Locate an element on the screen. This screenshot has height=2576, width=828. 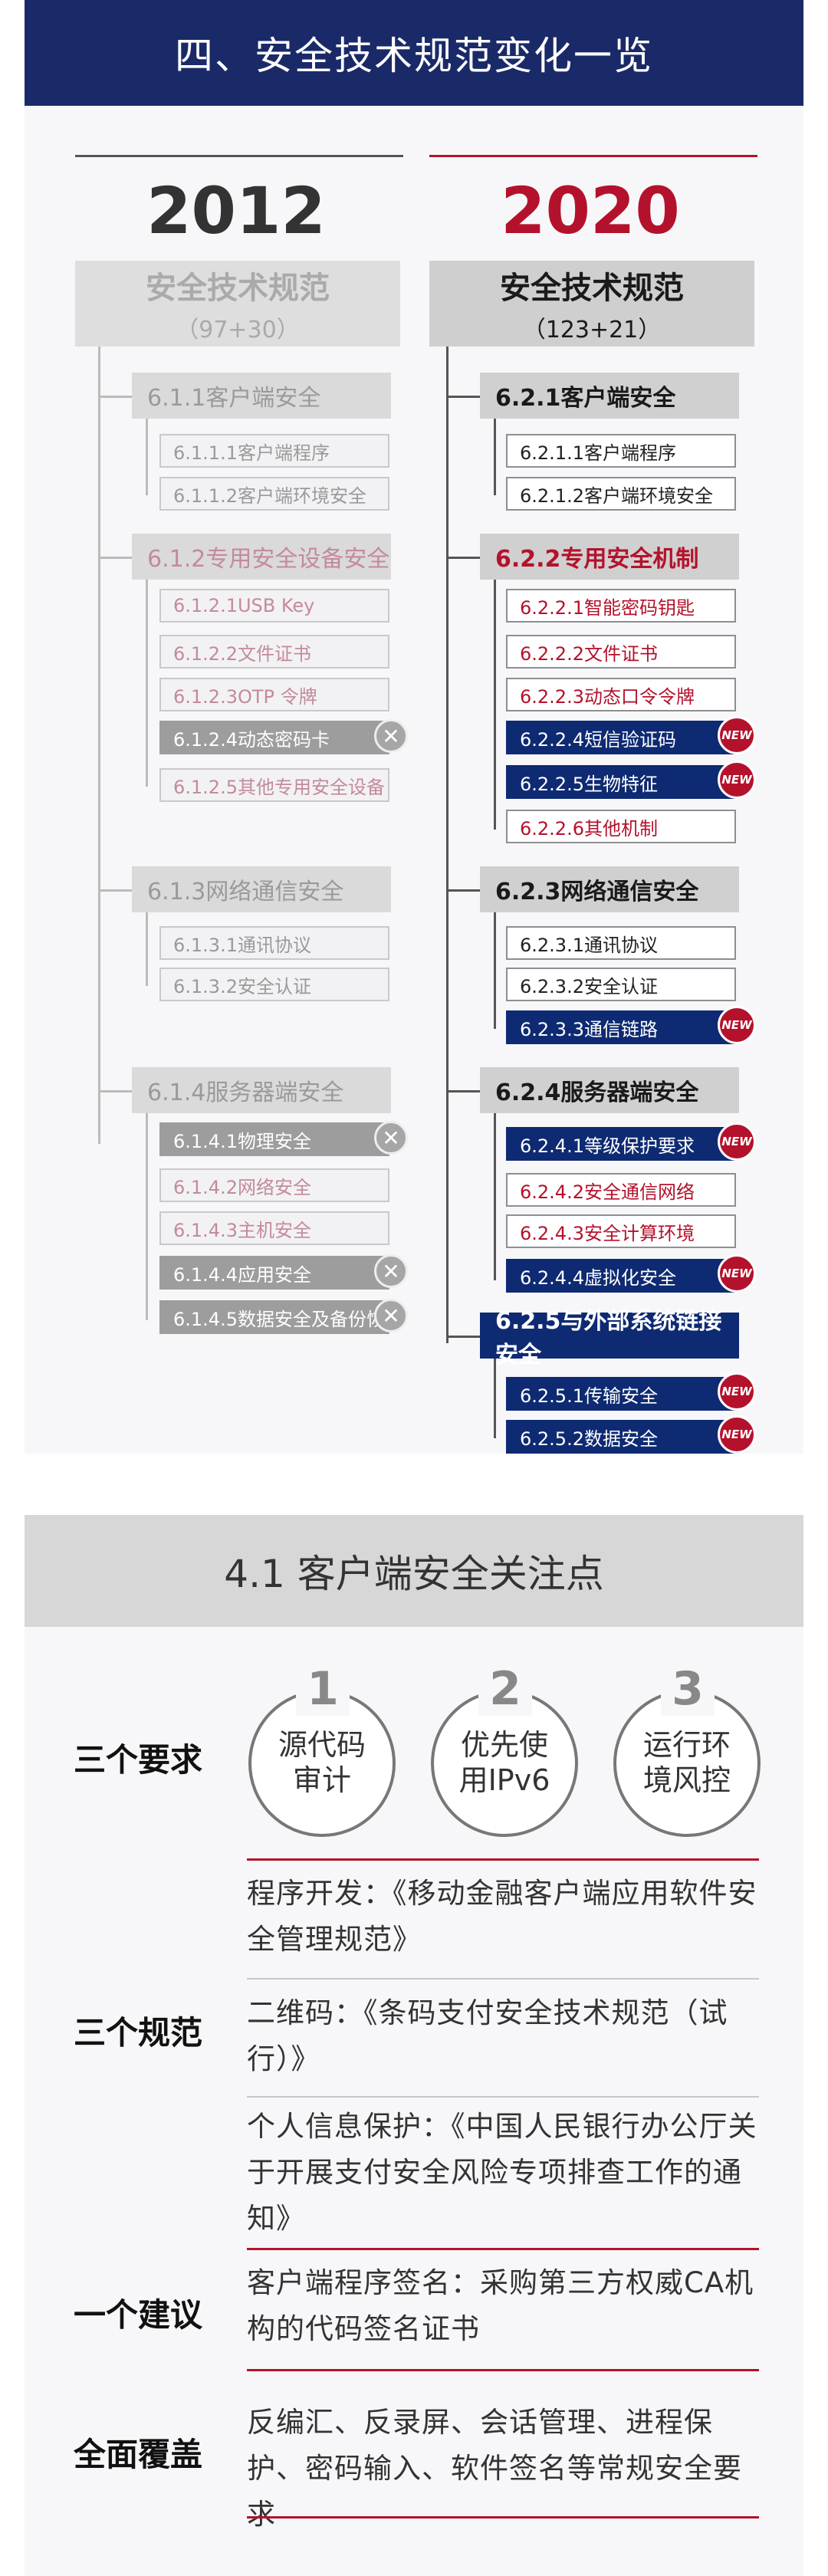
requirements-label: 三个要求 is located at coordinates (138, 1760).